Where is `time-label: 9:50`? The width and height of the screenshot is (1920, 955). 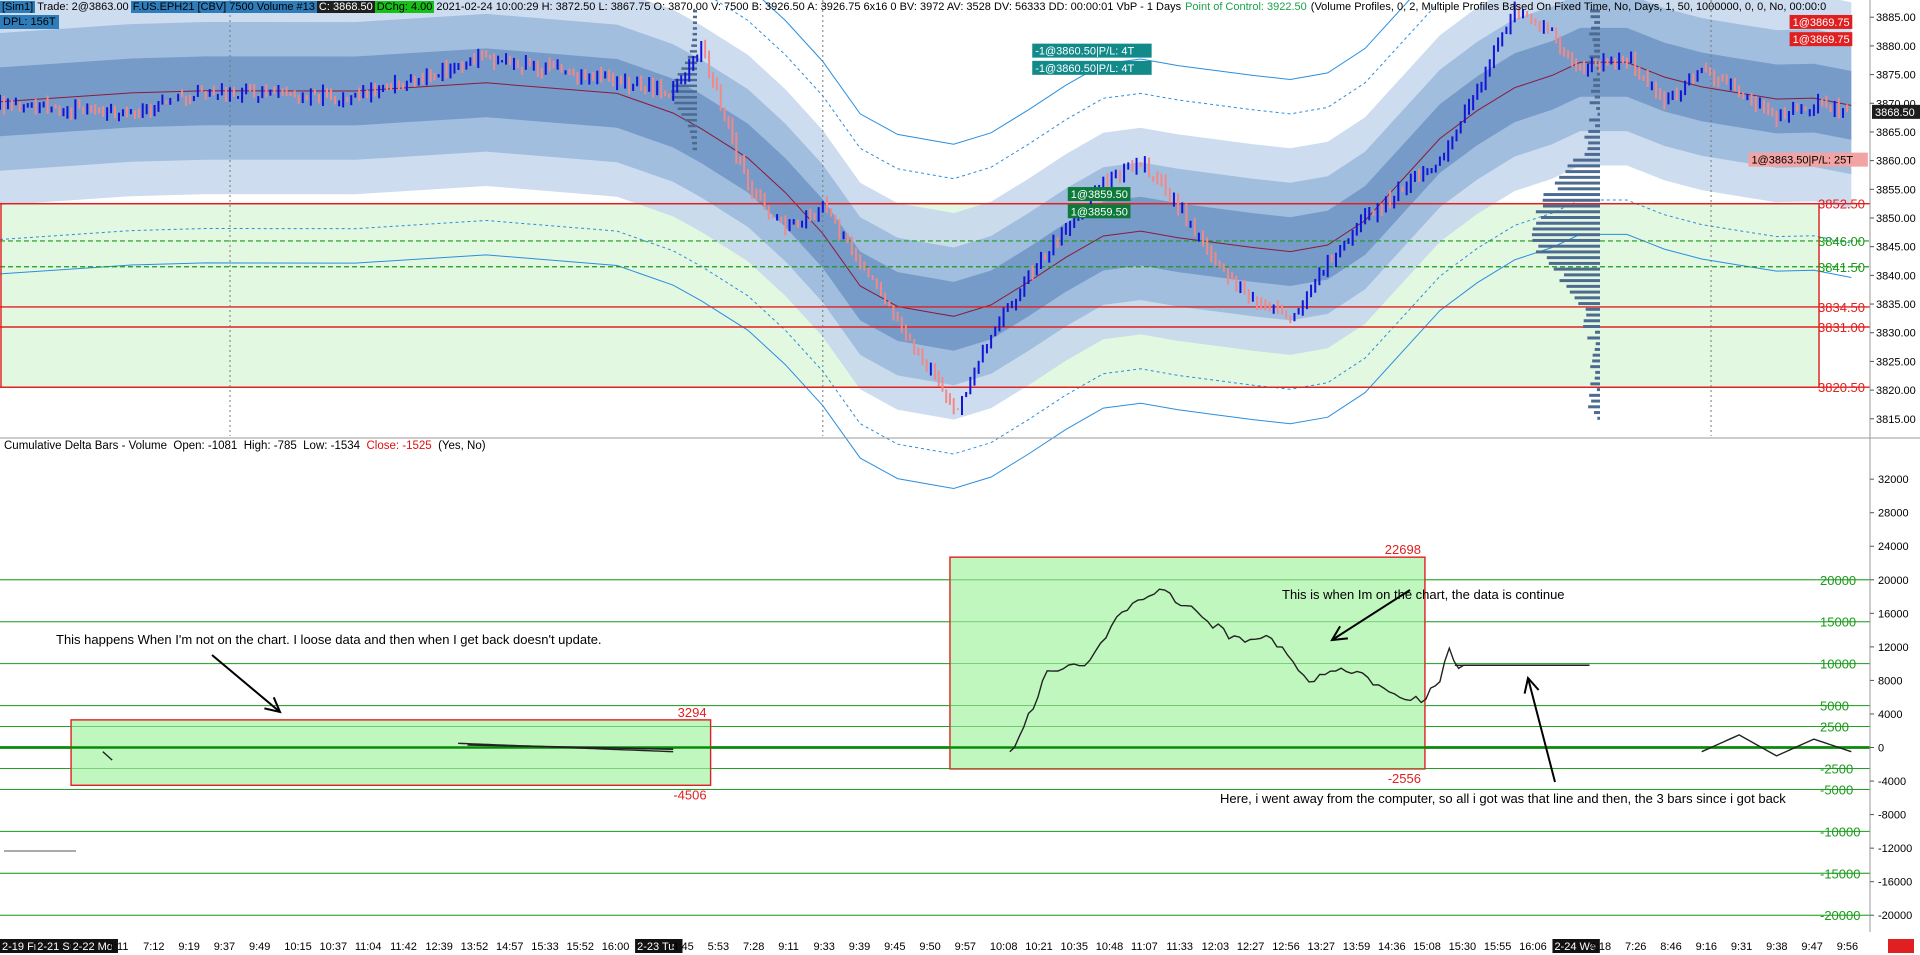 time-label: 9:50 is located at coordinates (929, 947).